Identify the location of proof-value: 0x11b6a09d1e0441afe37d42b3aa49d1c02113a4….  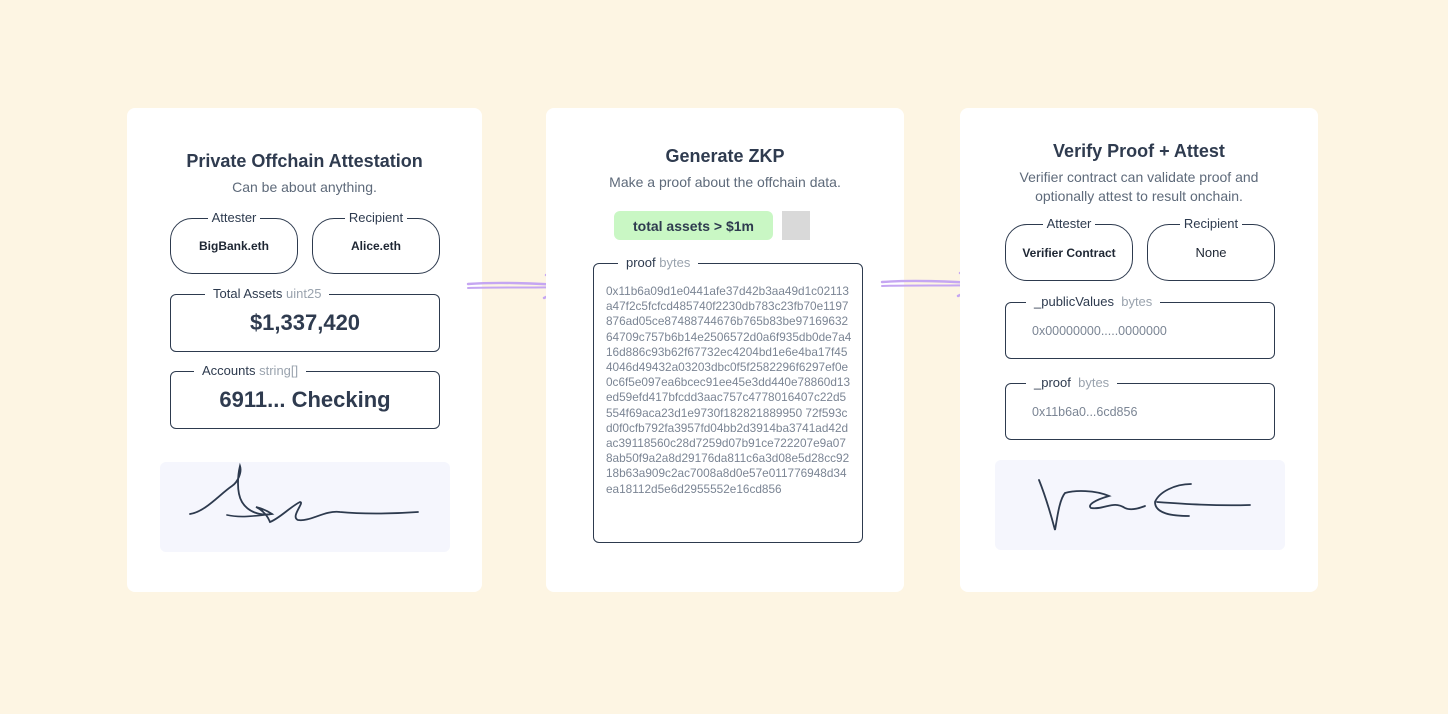
(729, 390).